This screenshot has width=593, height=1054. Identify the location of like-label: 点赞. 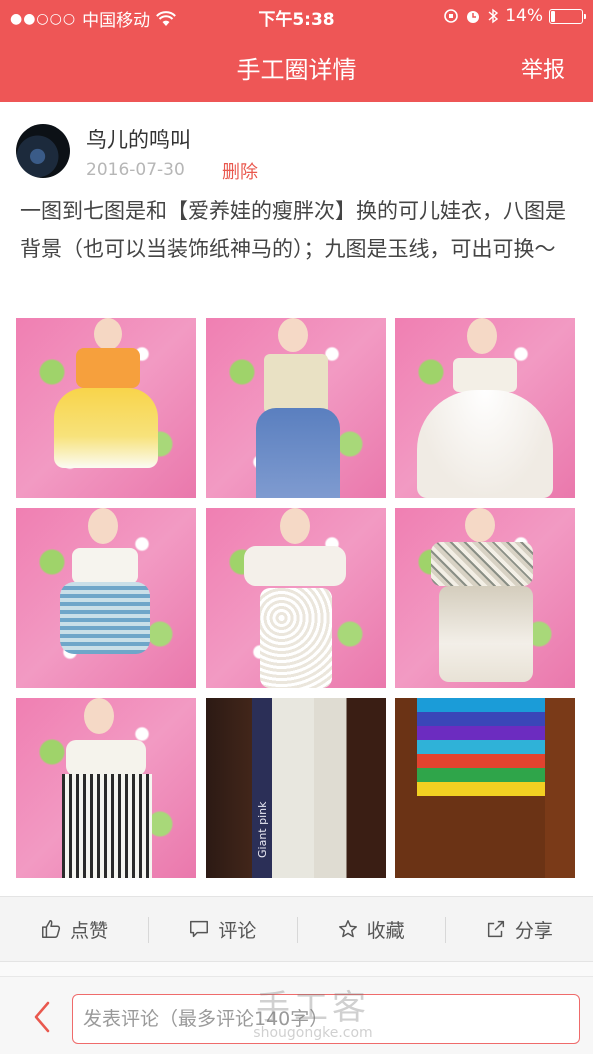
(89, 930).